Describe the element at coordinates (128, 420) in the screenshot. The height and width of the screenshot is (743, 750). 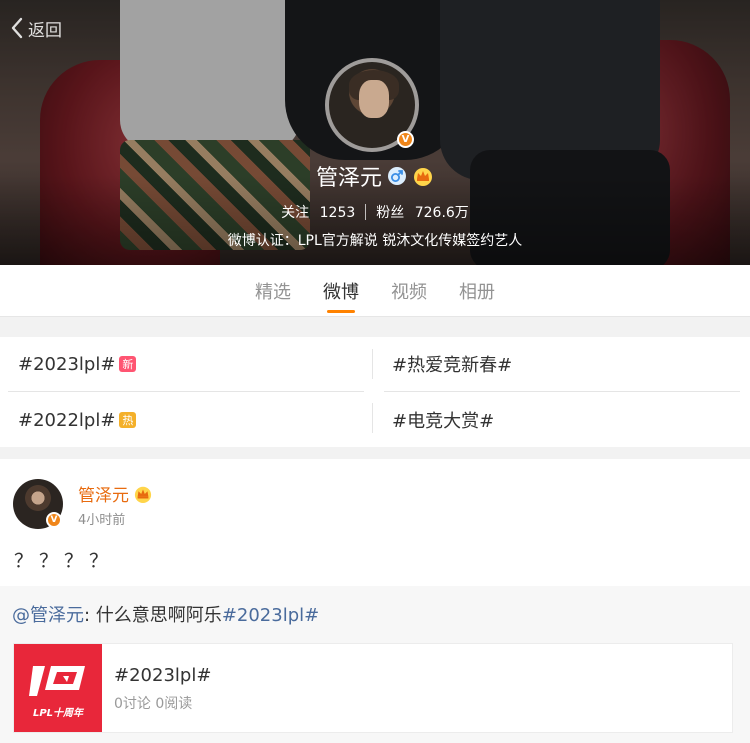
I see `hot-tag-badge: 热` at that location.